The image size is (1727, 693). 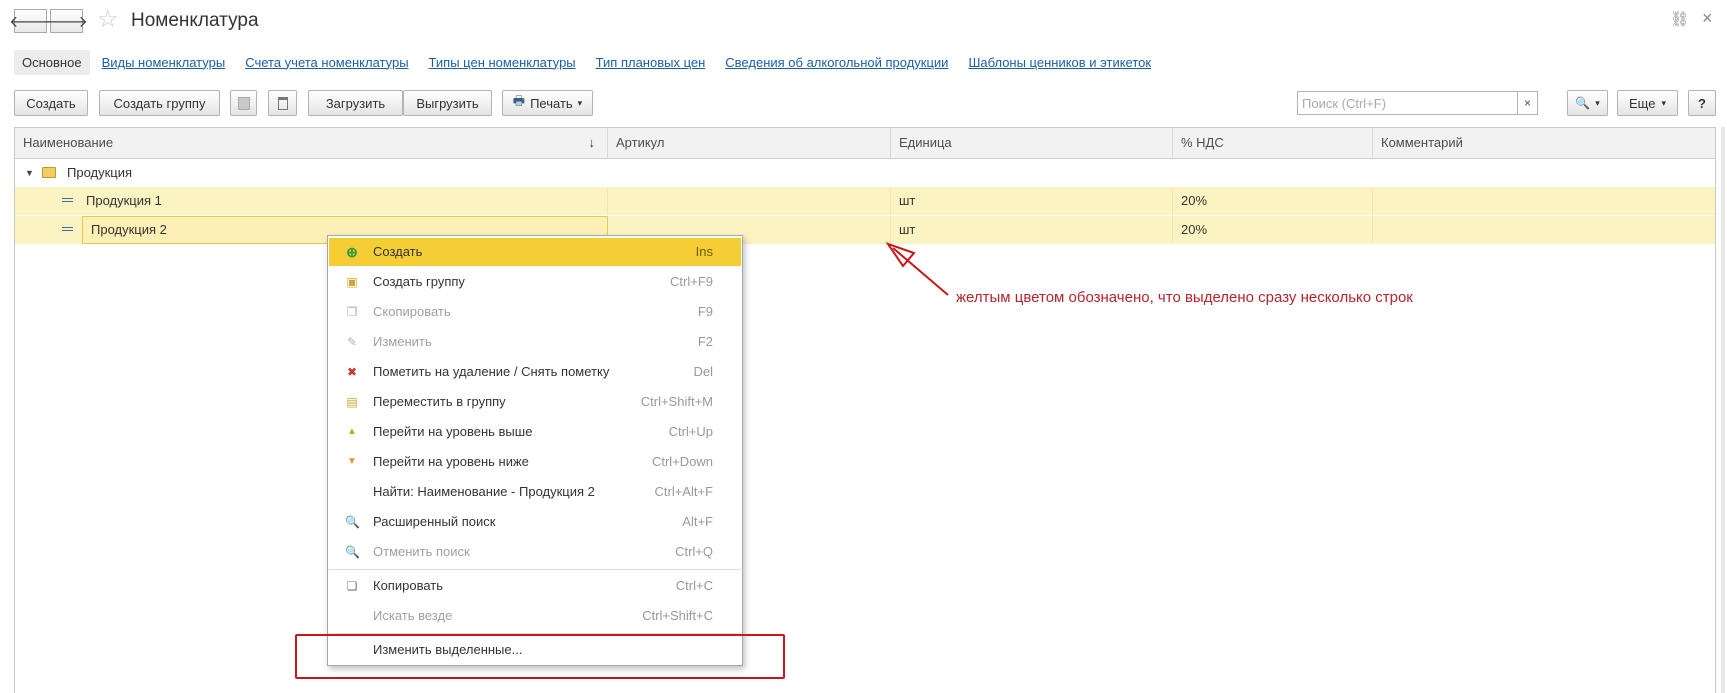 I want to click on search-options-button: 🔍 ▾, so click(x=1587, y=103).